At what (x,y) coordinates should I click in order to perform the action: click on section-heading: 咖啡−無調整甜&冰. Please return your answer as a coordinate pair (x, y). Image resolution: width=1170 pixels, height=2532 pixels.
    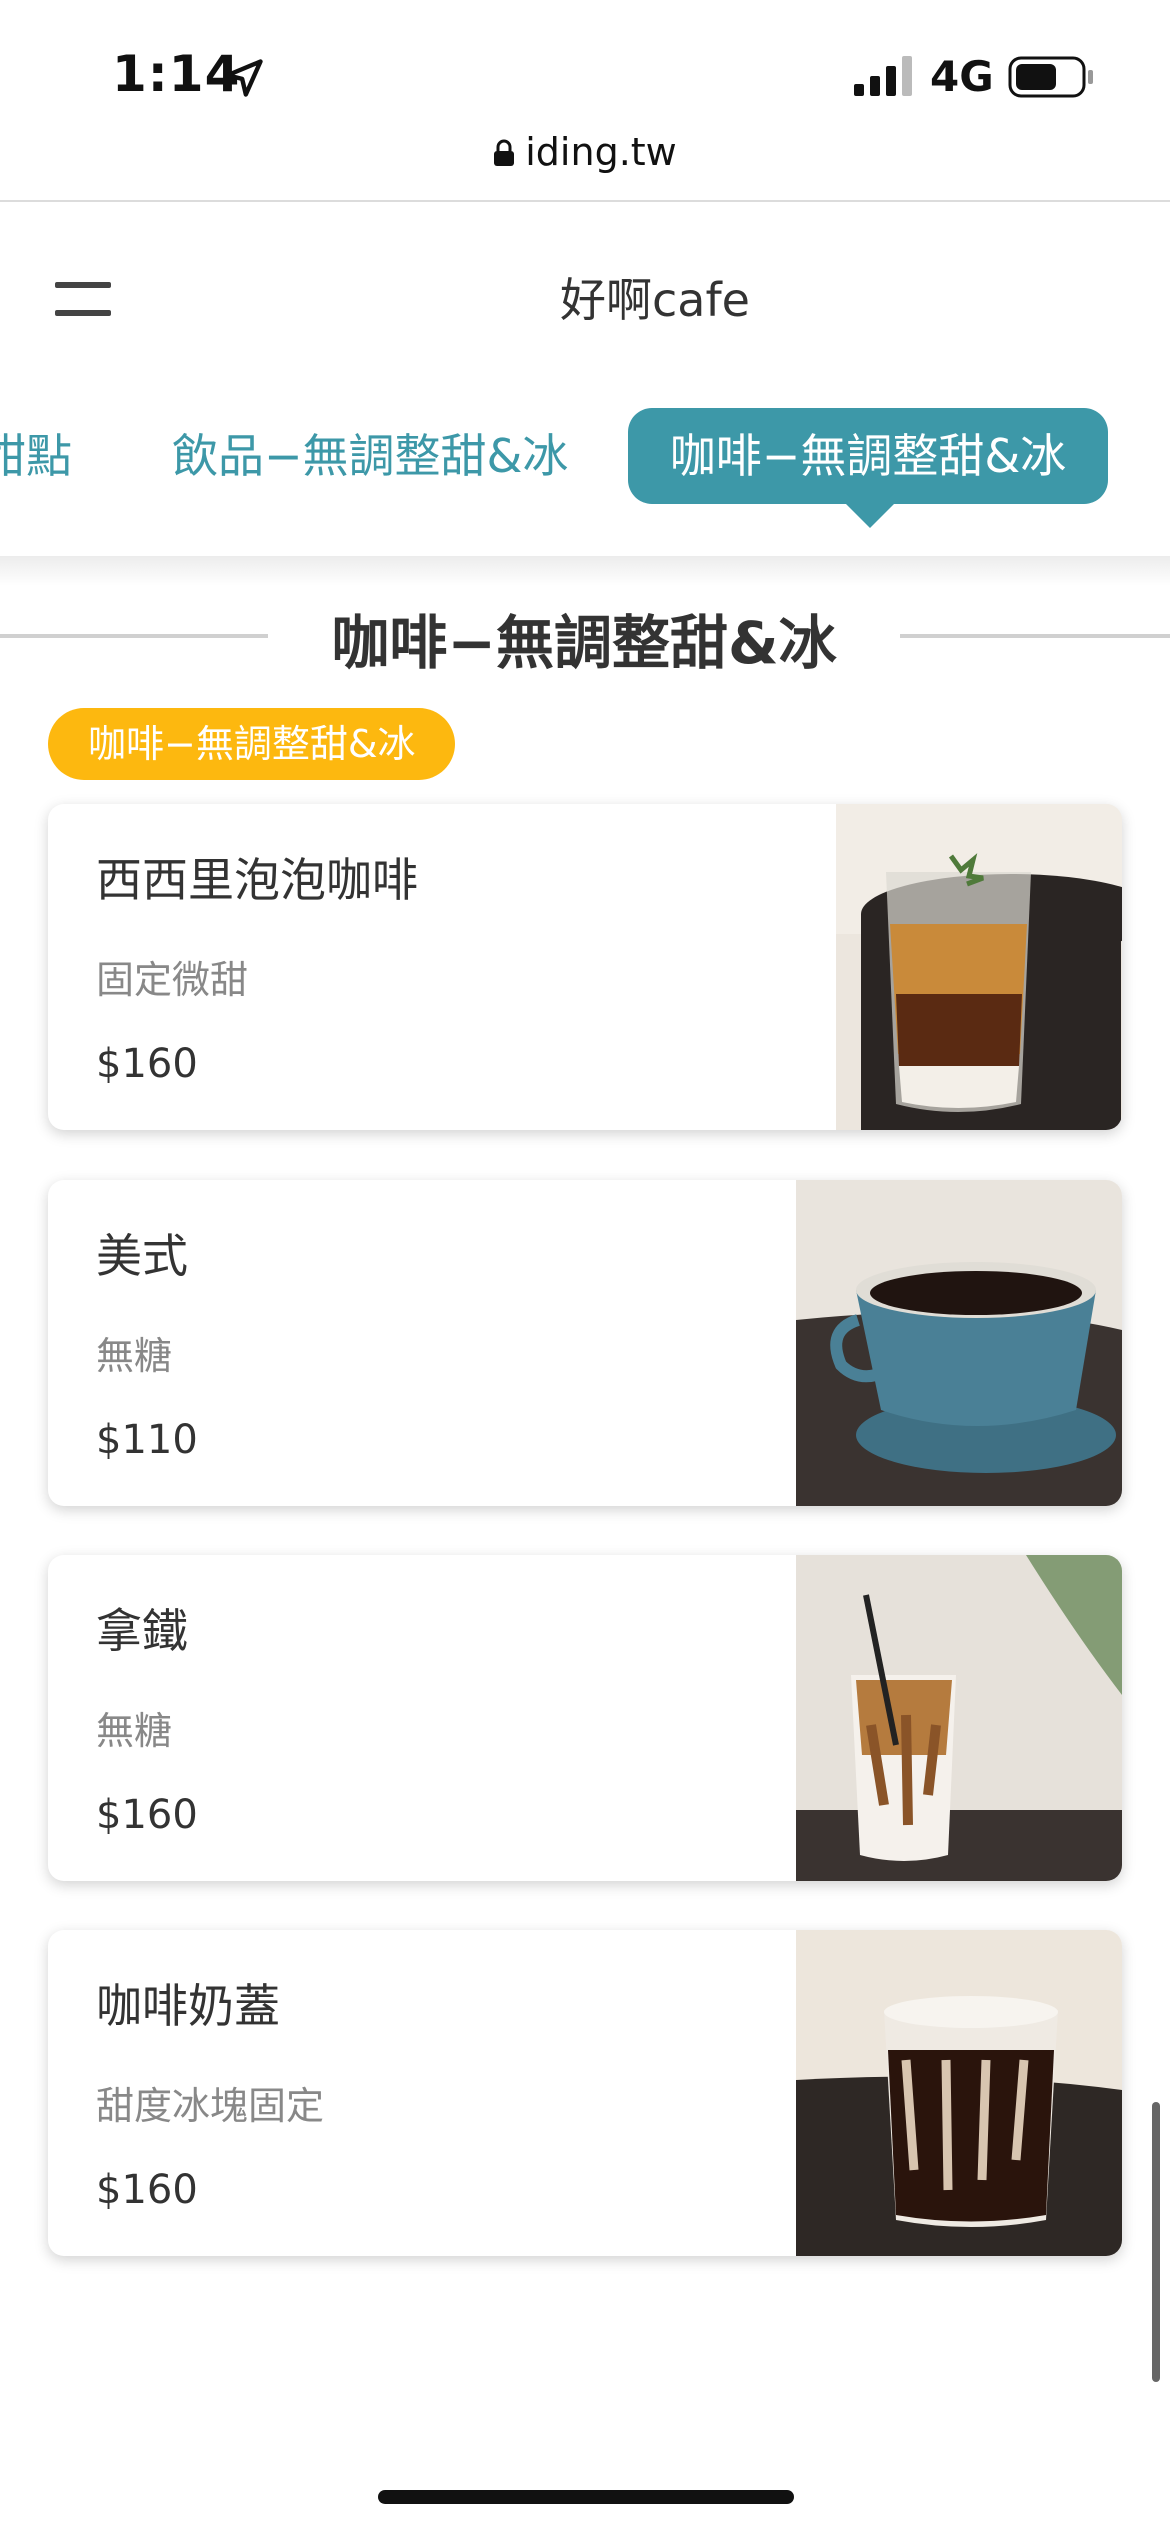
    Looking at the image, I should click on (585, 641).